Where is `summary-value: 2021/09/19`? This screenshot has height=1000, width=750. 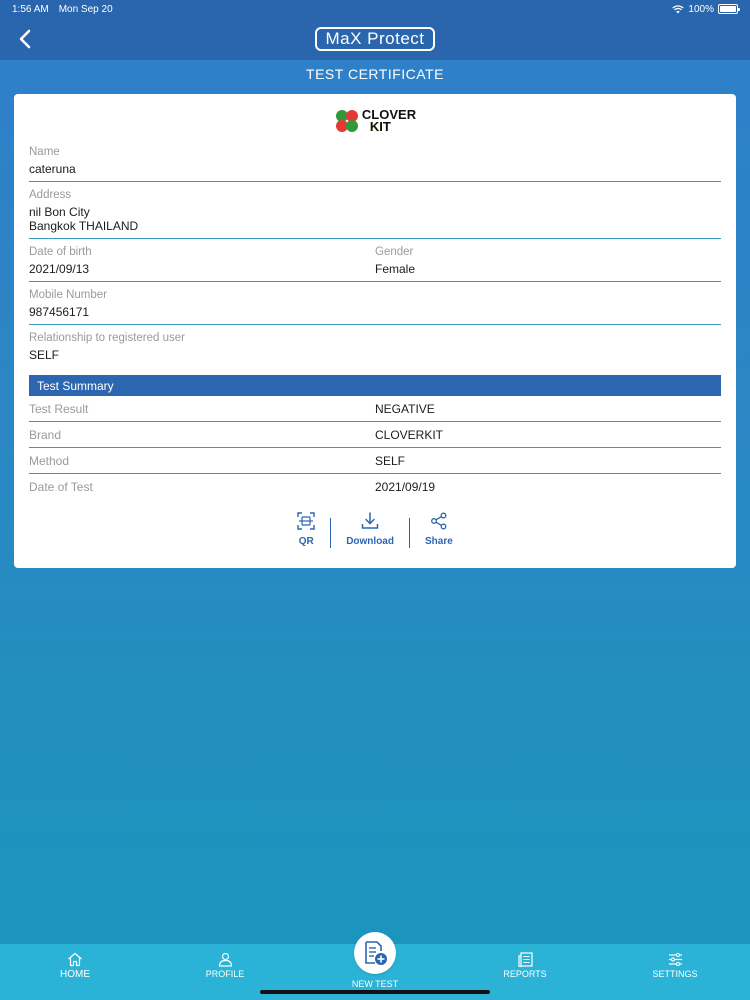 summary-value: 2021/09/19 is located at coordinates (405, 487).